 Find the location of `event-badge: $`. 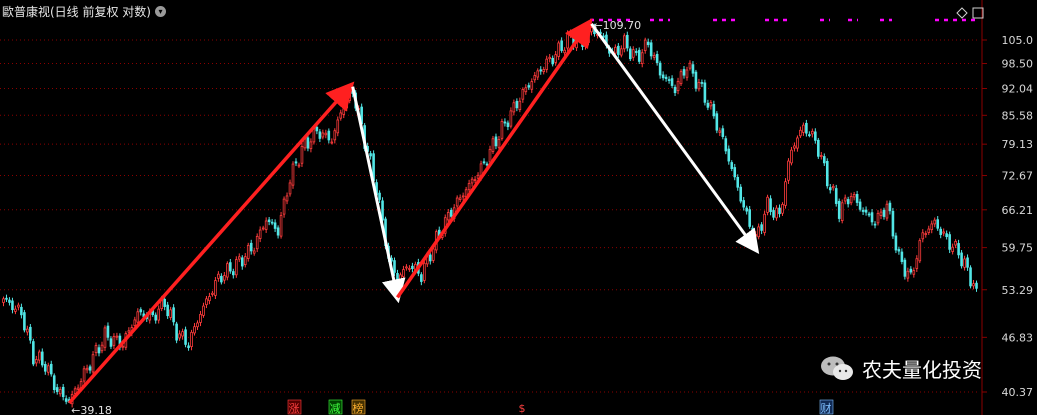

event-badge: $ is located at coordinates (522, 408).